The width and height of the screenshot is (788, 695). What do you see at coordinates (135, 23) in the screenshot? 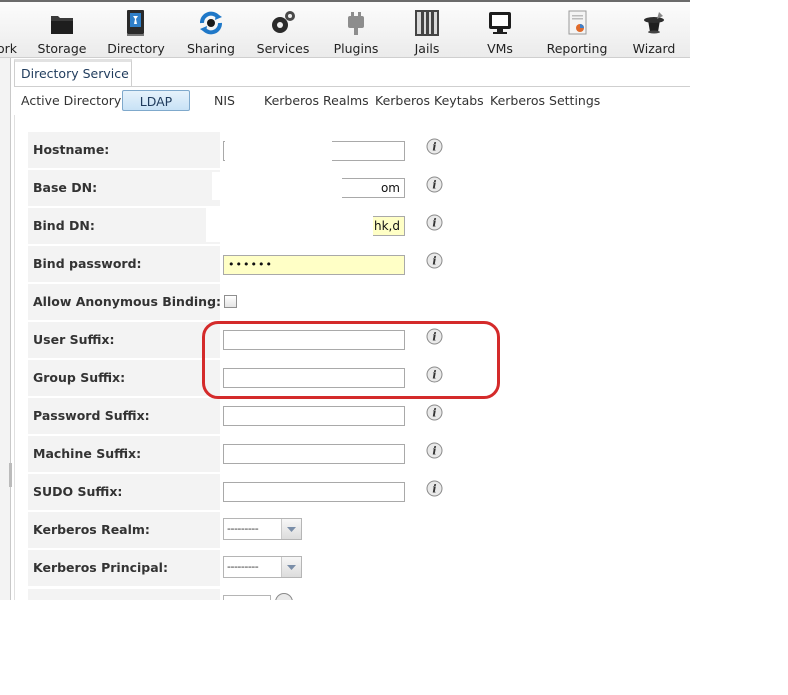
I see `directory-icon` at bounding box center [135, 23].